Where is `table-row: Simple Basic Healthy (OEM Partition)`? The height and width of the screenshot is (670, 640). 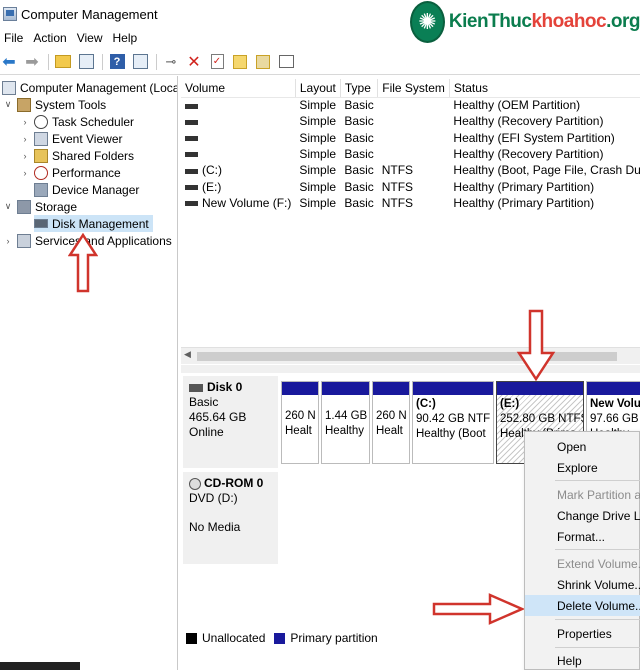
table-row: Simple Basic Healthy (OEM Partition) is located at coordinates (410, 105).